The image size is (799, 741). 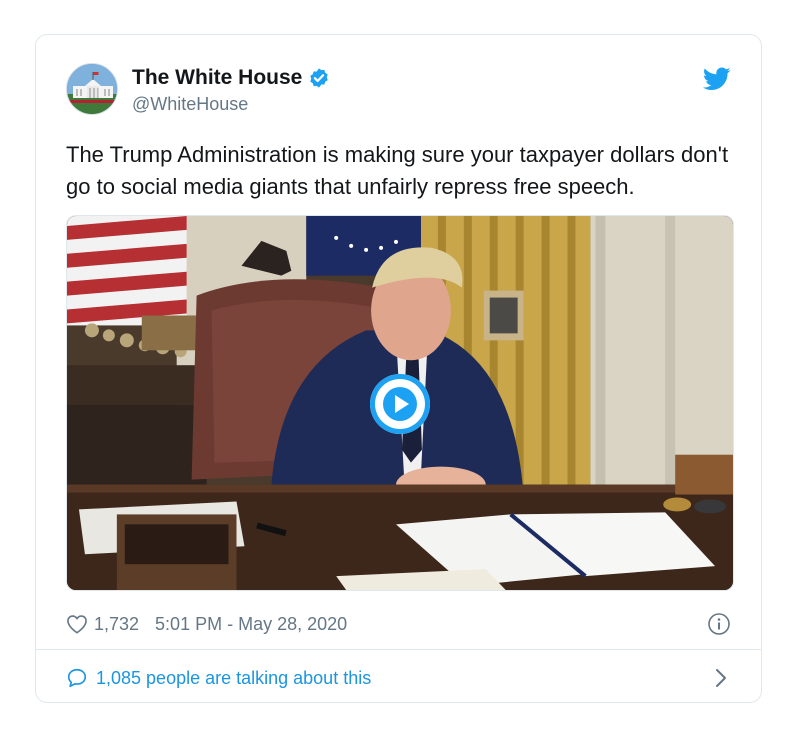 I want to click on verified-badge-icon, so click(x=319, y=78).